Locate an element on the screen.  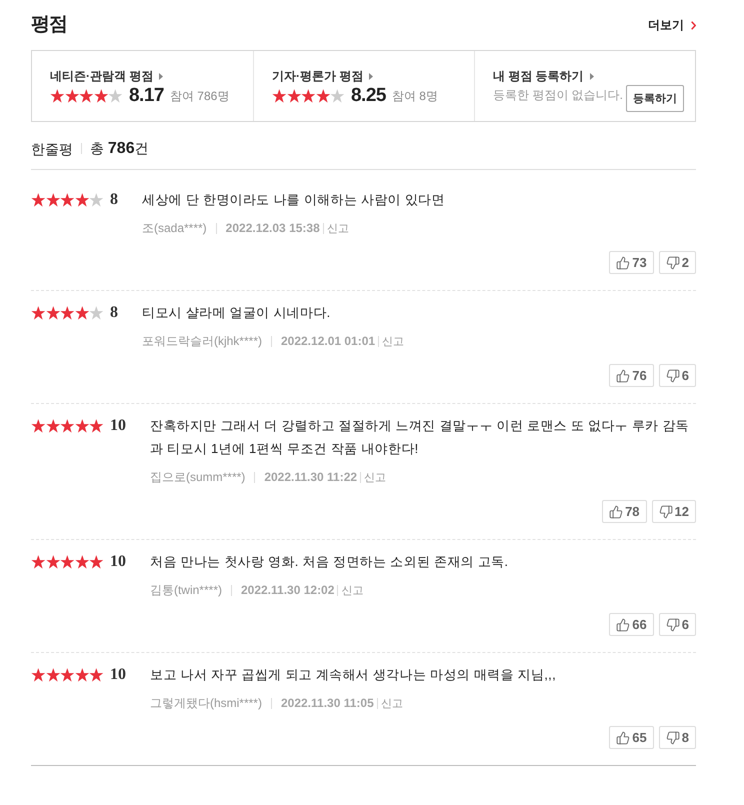
review-date: 2022.11.30 11:05 is located at coordinates (327, 703).